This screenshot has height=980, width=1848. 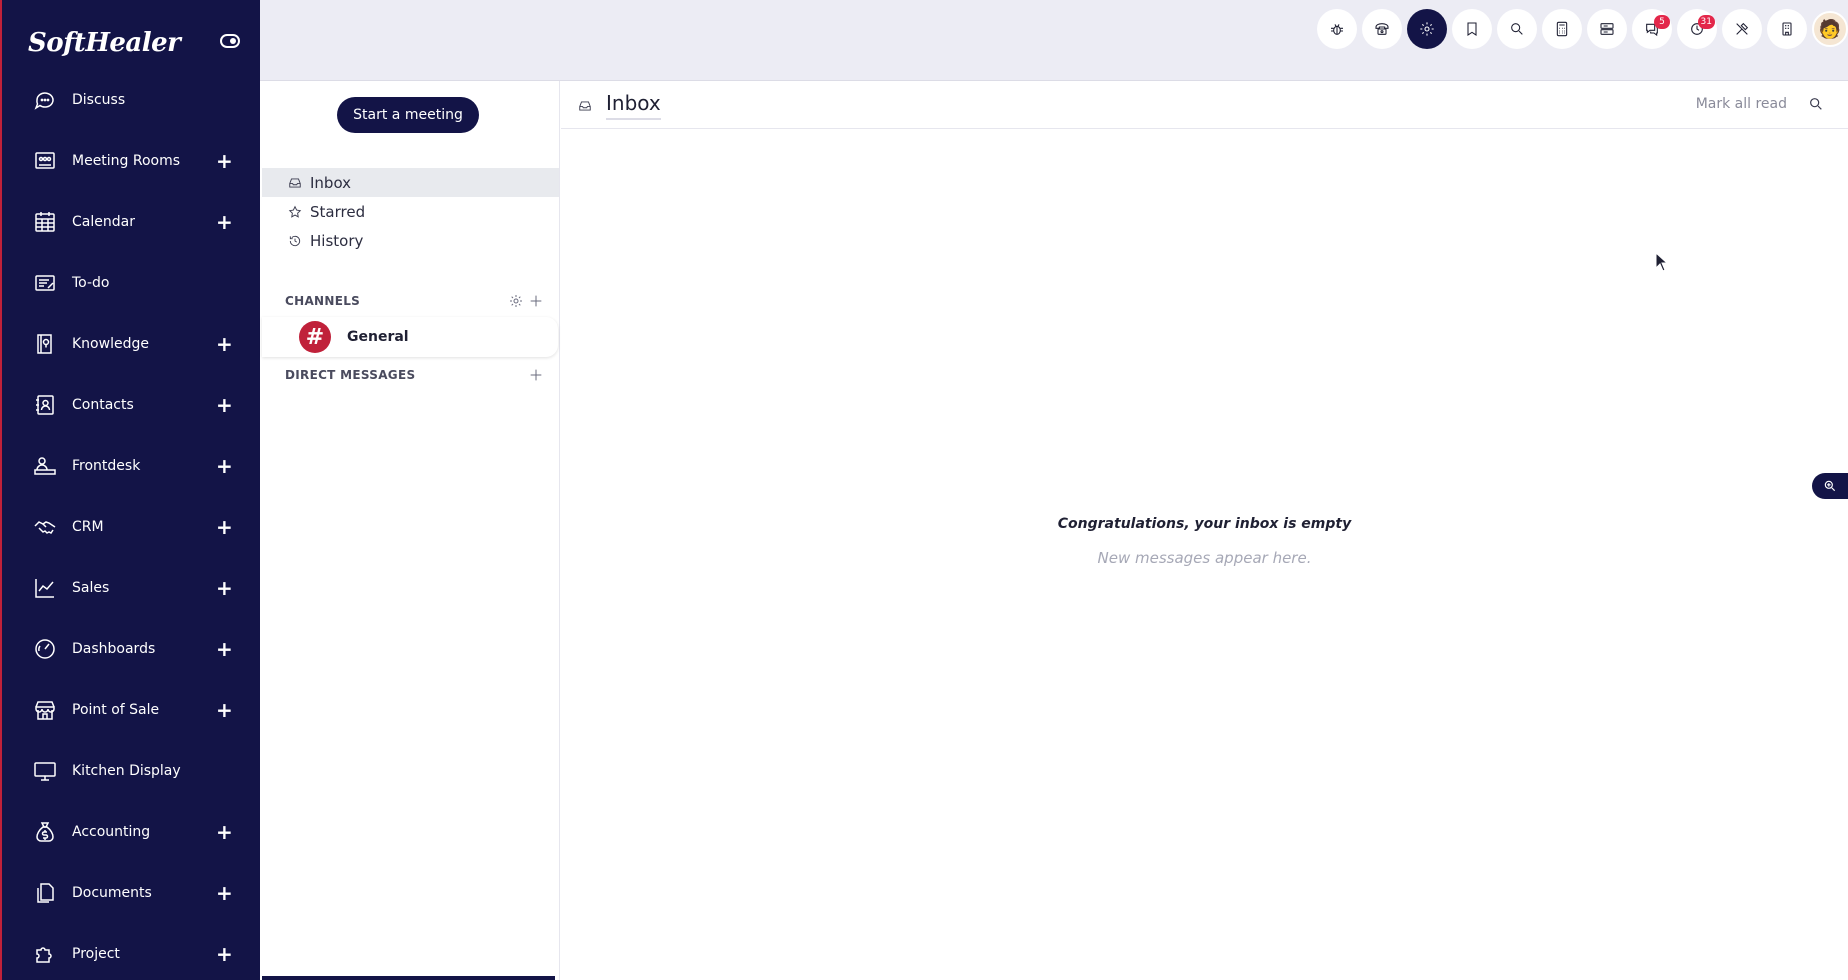 I want to click on start-meeting-button: Start a meeting, so click(x=408, y=115).